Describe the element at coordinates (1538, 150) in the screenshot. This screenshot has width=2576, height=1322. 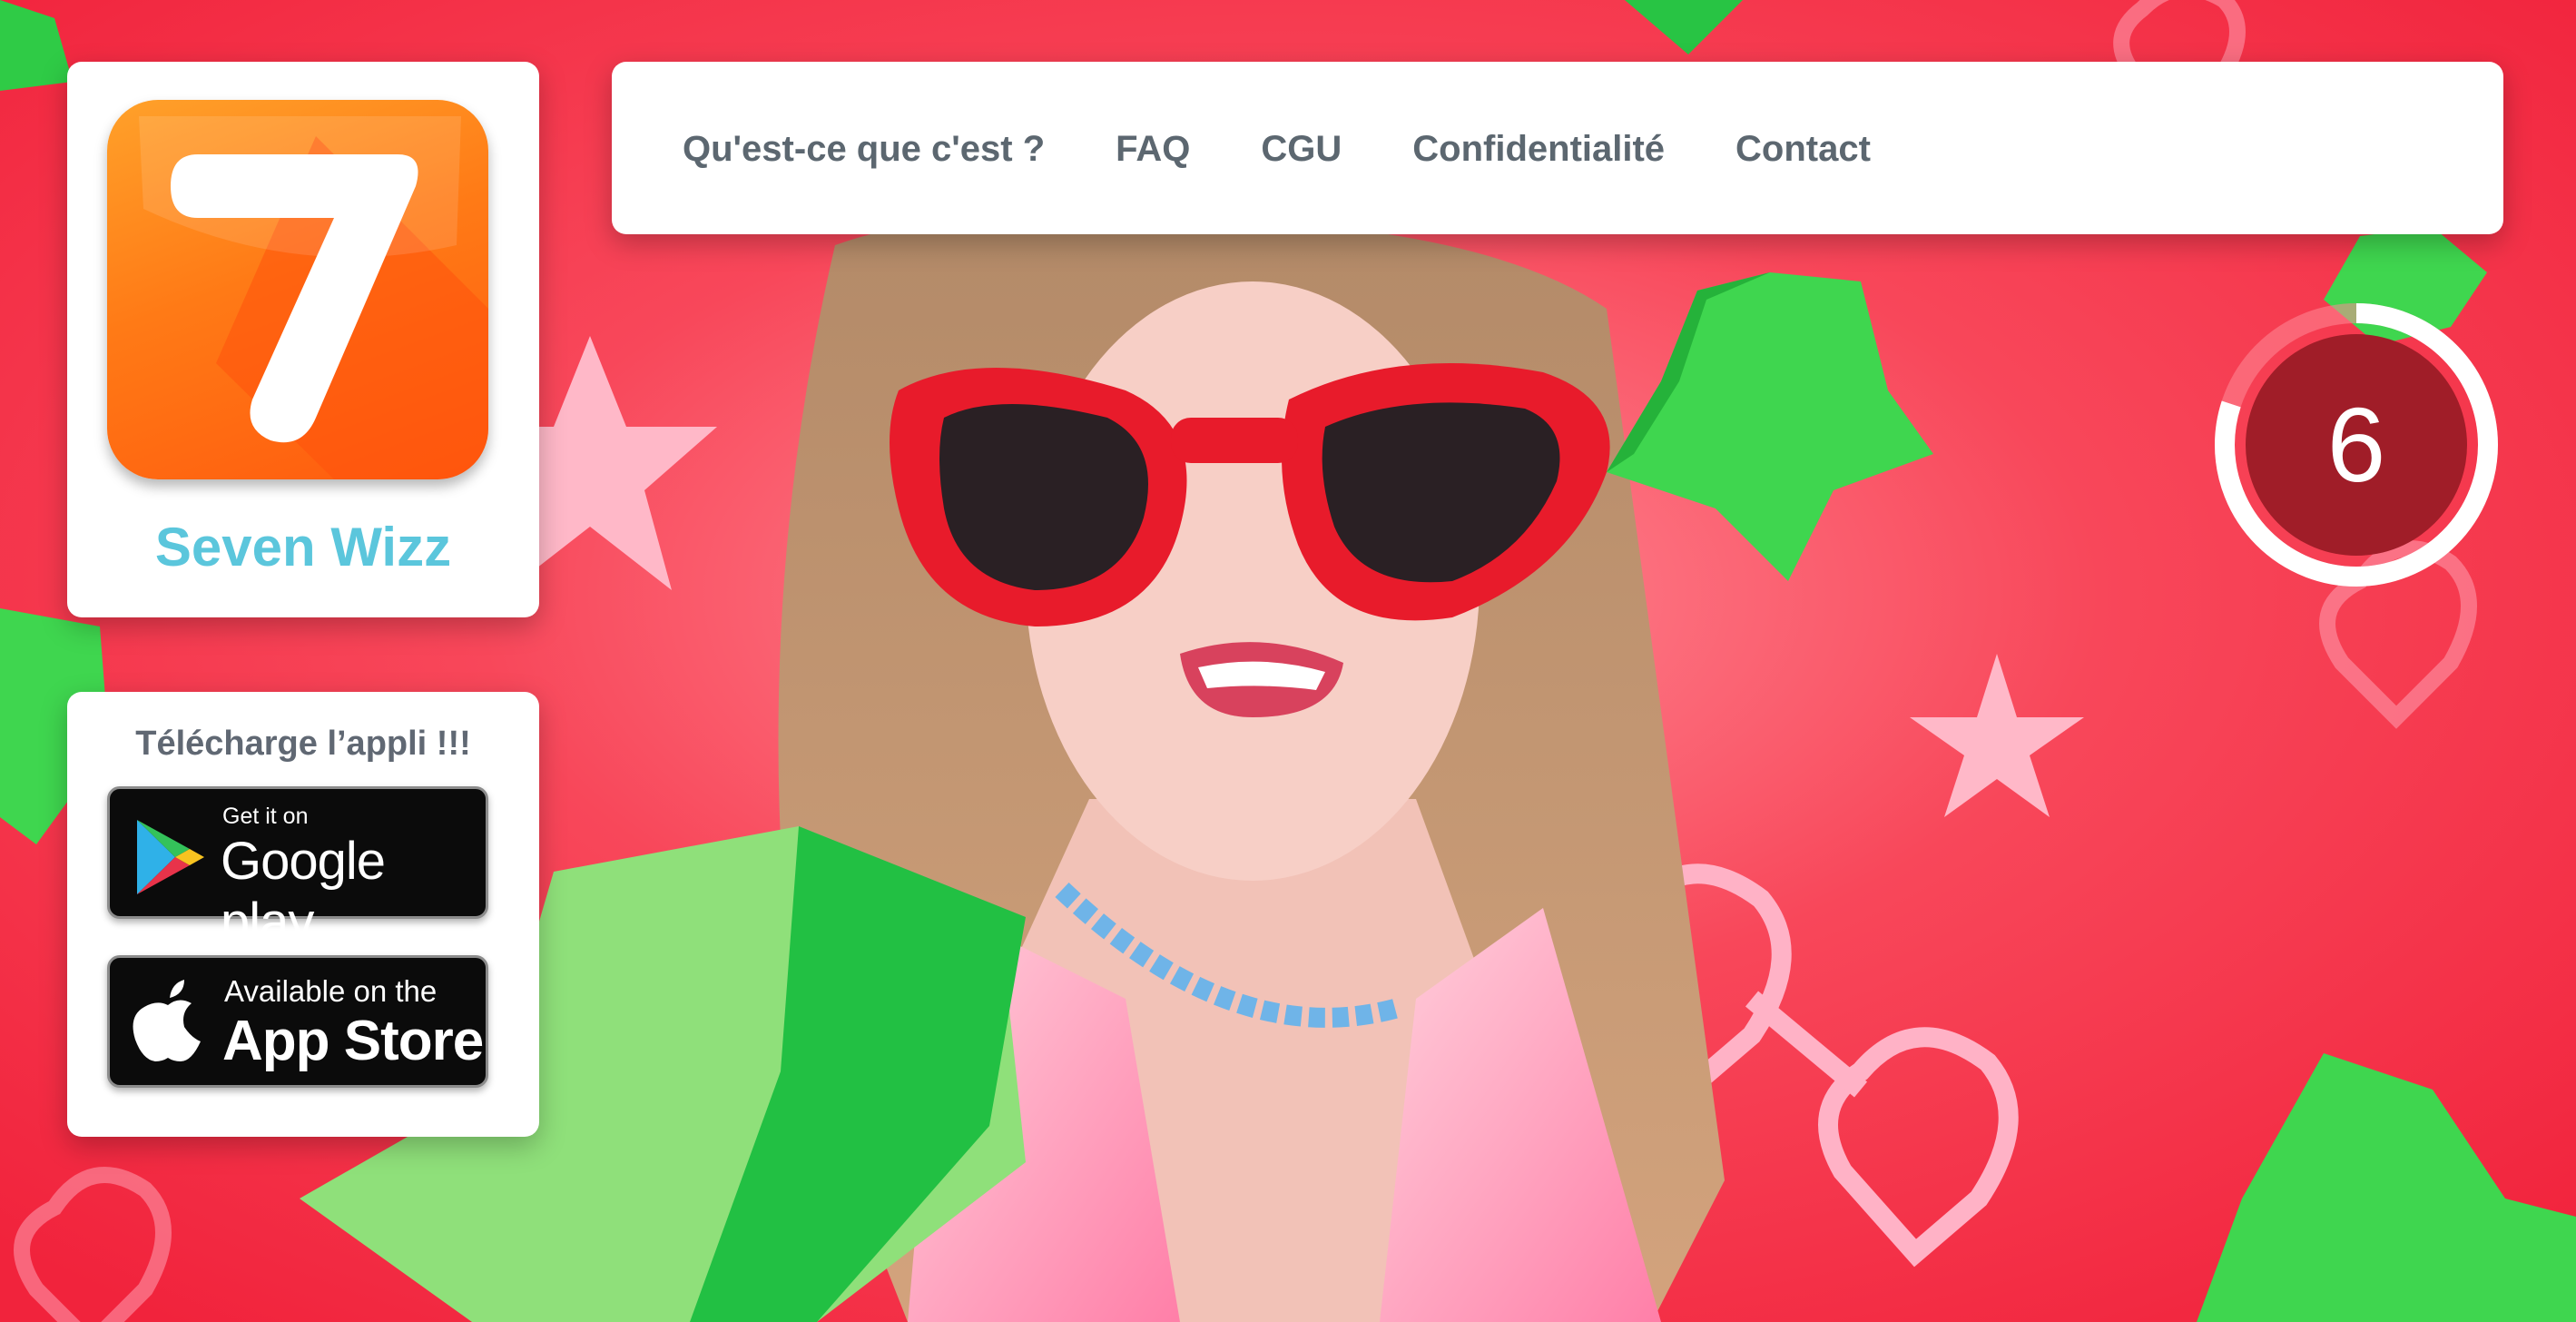
I see `nav-item-privacy: Confidentialité` at that location.